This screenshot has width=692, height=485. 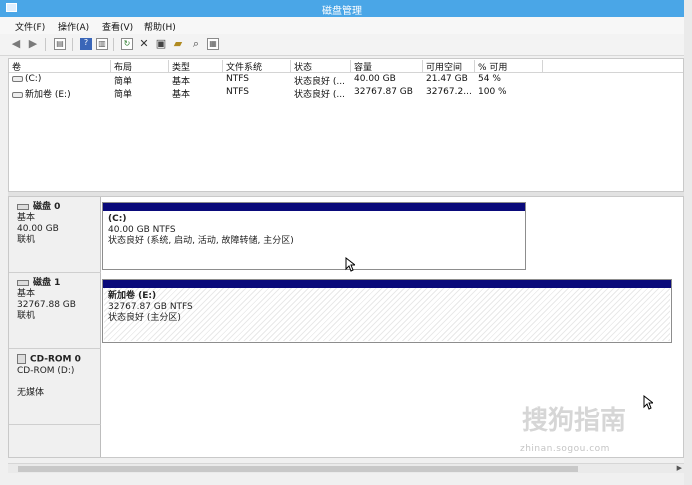 What do you see at coordinates (55, 359) in the screenshot?
I see `cdrom-name: CD-ROM 0` at bounding box center [55, 359].